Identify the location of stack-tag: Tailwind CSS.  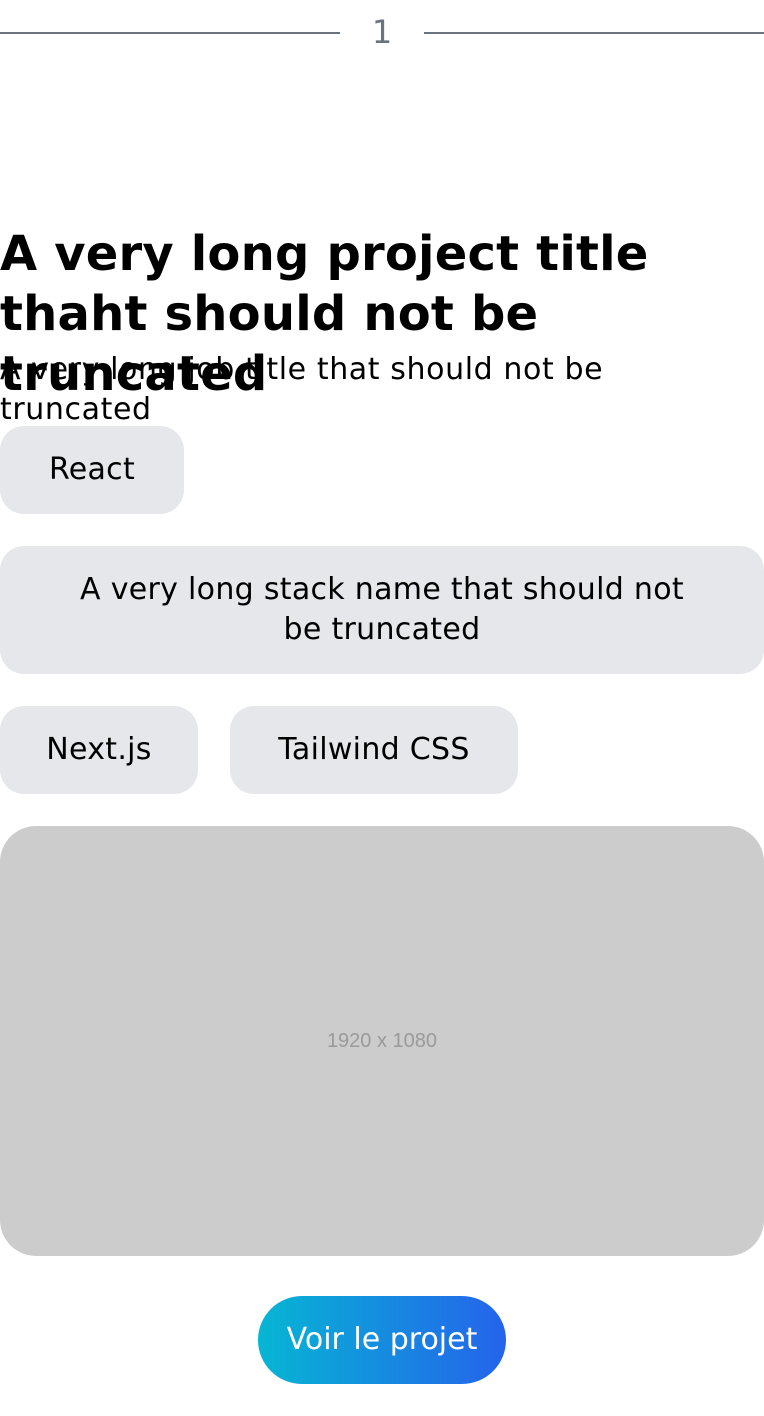
(374, 750).